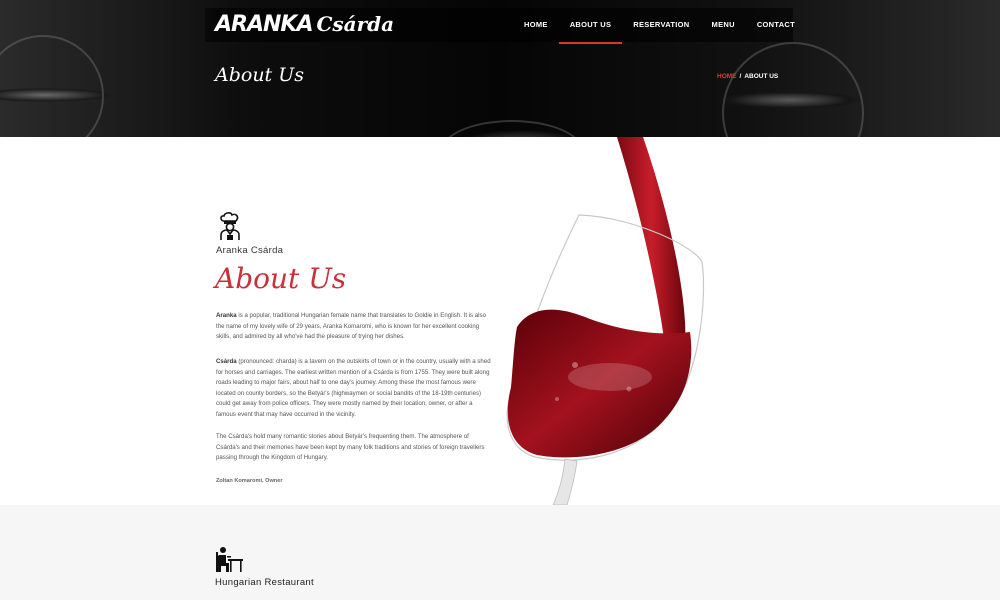  Describe the element at coordinates (536, 25) in the screenshot. I see `nav-item-home: HOME` at that location.